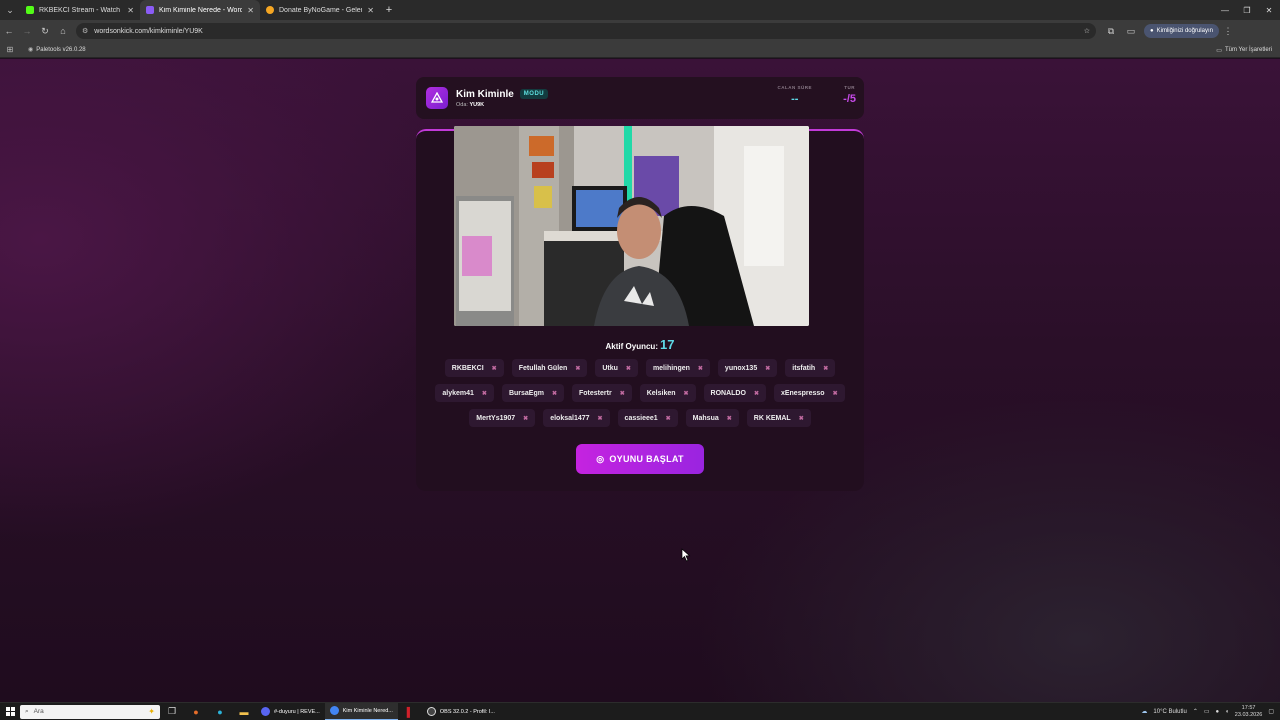 The width and height of the screenshot is (1280, 720). What do you see at coordinates (90, 711) in the screenshot?
I see `taskbar-search-input: ⌕ Ara ✦` at bounding box center [90, 711].